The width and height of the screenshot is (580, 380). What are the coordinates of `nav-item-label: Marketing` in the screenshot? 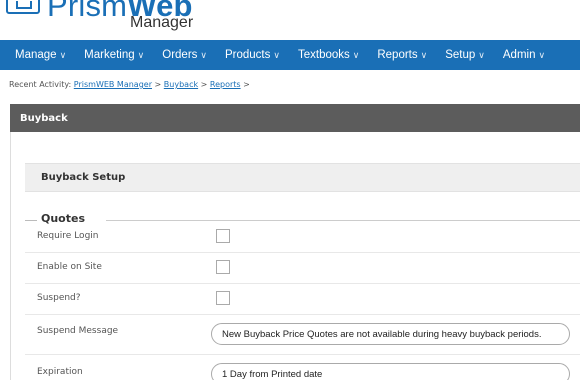 It's located at (109, 55).